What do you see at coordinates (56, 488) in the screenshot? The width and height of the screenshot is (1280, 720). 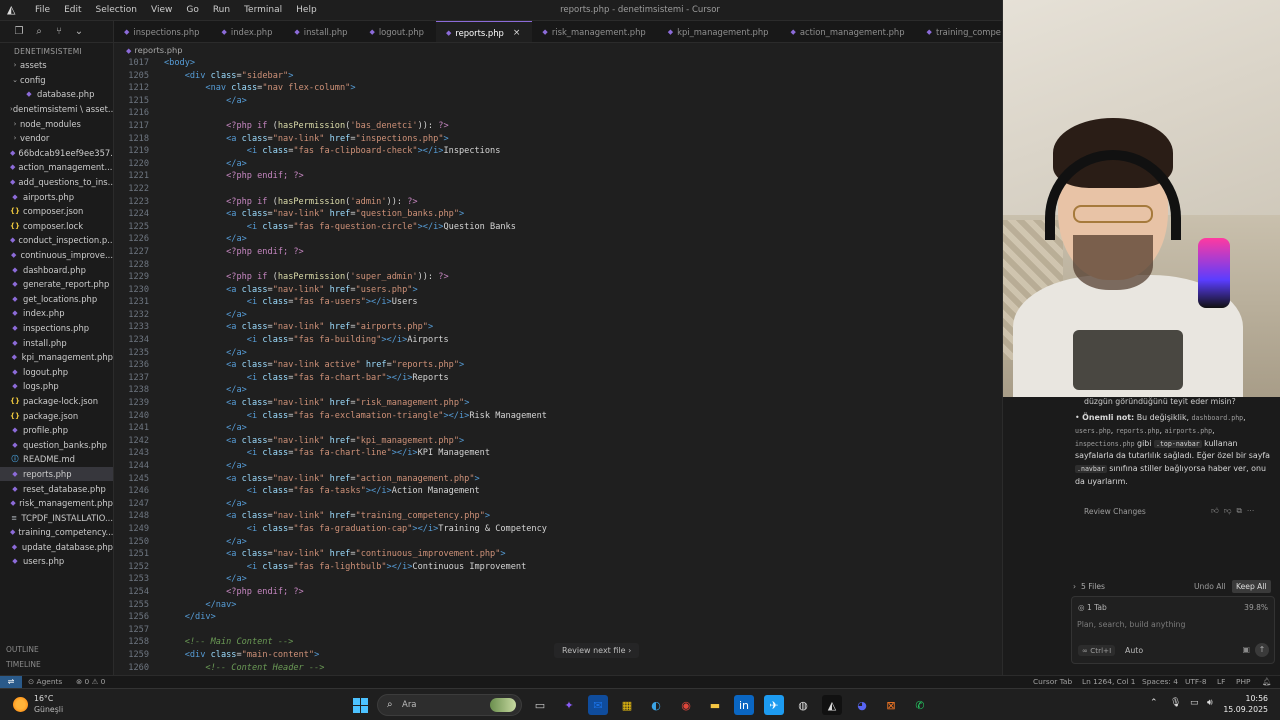 I see `sidebar-item-reset-database-php: ◆ reset_database.php` at bounding box center [56, 488].